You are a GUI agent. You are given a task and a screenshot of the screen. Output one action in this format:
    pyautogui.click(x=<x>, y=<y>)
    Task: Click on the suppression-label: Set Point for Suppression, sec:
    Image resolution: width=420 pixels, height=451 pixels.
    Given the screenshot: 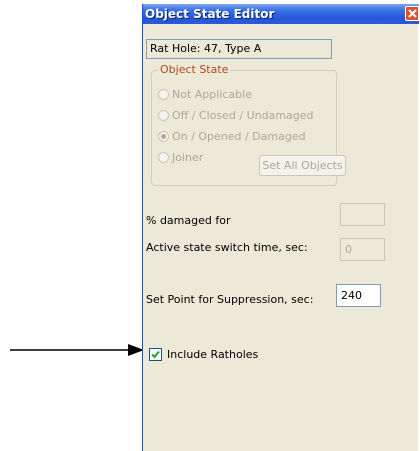 What is the action you would take?
    pyautogui.click(x=230, y=299)
    